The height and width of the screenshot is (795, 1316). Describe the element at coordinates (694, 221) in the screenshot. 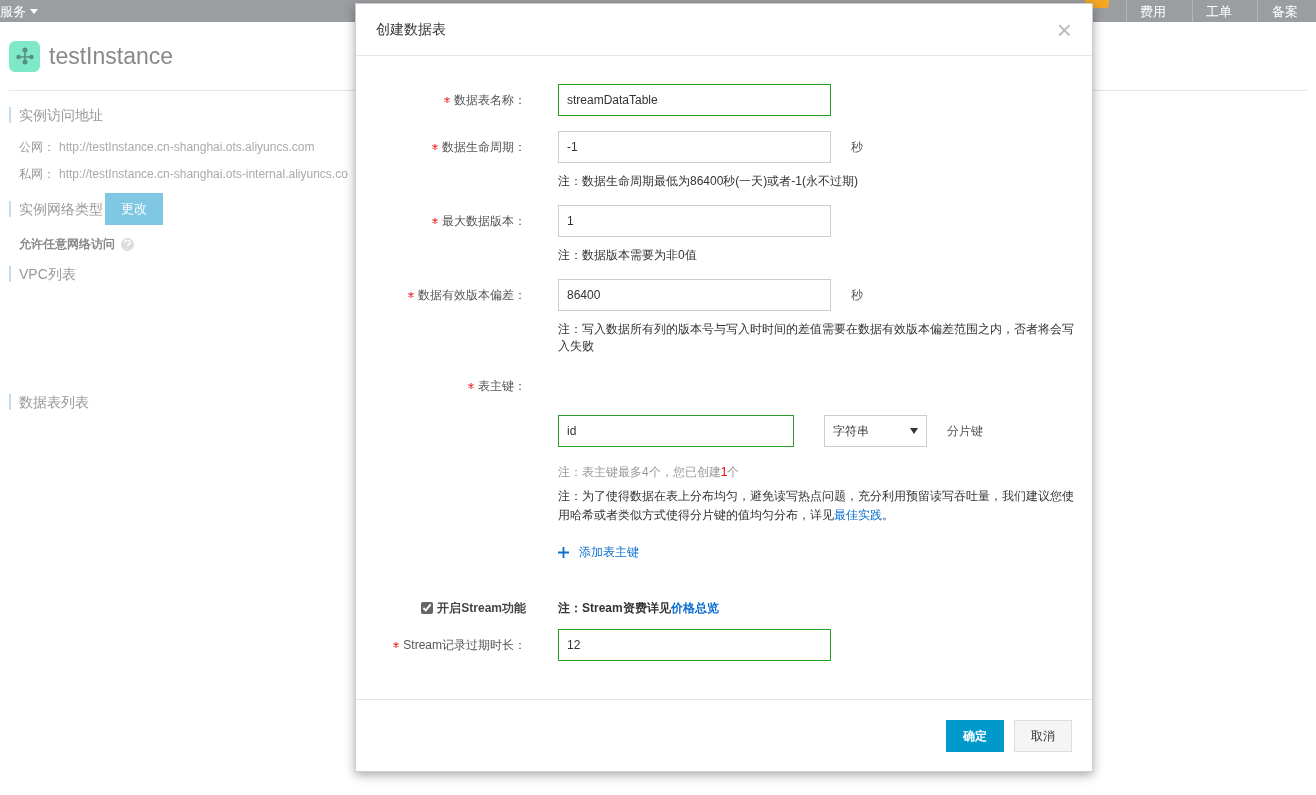

I see `text-field: 1` at that location.